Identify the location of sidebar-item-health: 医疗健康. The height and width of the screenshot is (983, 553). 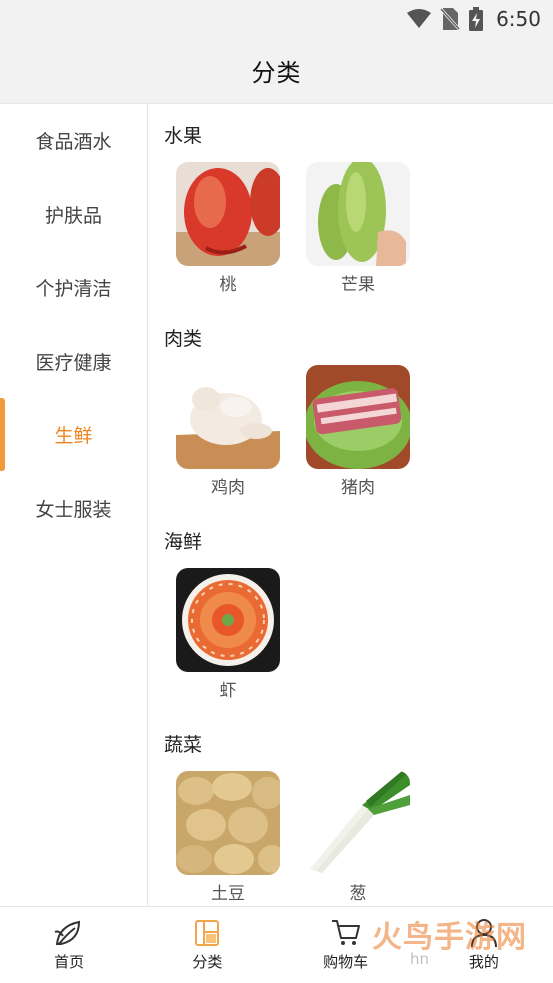
(73, 362).